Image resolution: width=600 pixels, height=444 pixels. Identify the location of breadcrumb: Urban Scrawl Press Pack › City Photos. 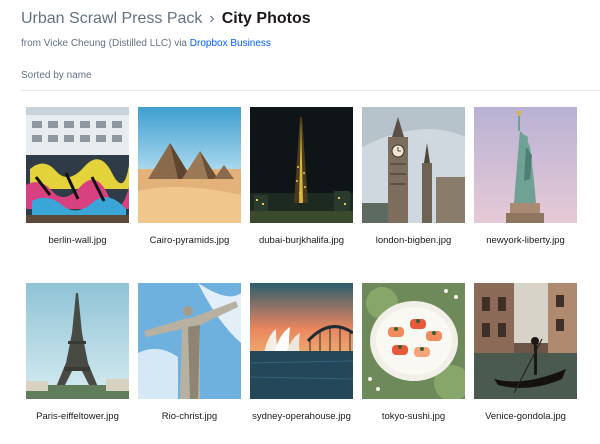
(305, 19).